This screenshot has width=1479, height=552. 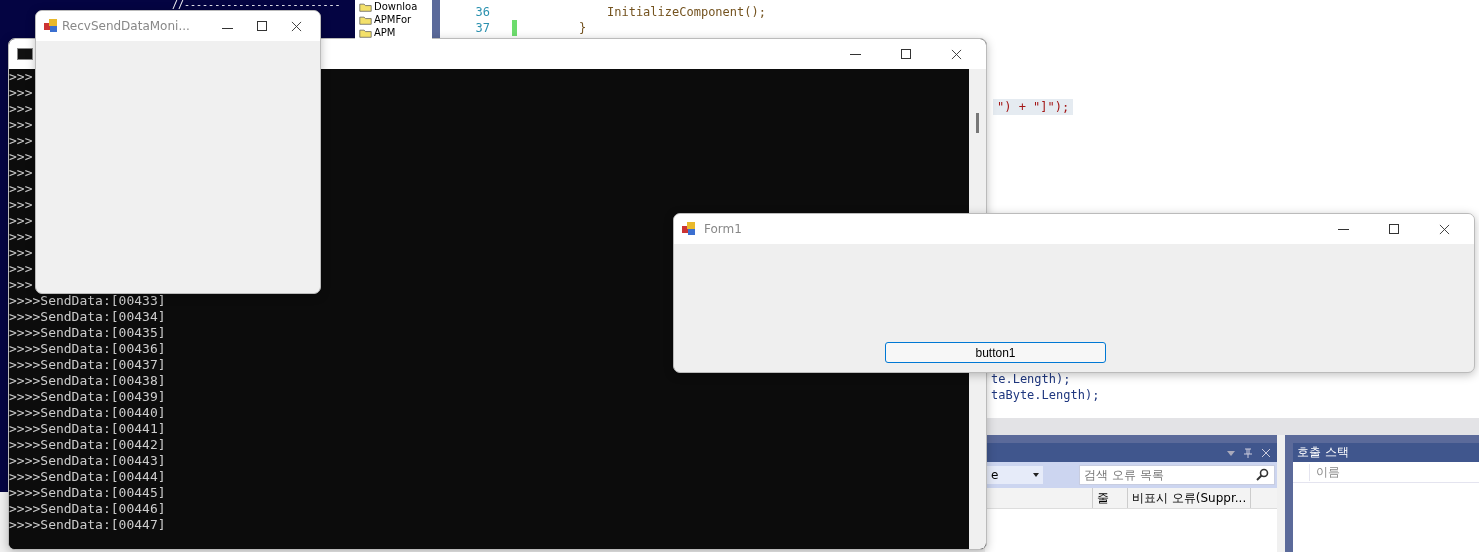 What do you see at coordinates (1014, 475) in the screenshot?
I see `filter-dropdown: e` at bounding box center [1014, 475].